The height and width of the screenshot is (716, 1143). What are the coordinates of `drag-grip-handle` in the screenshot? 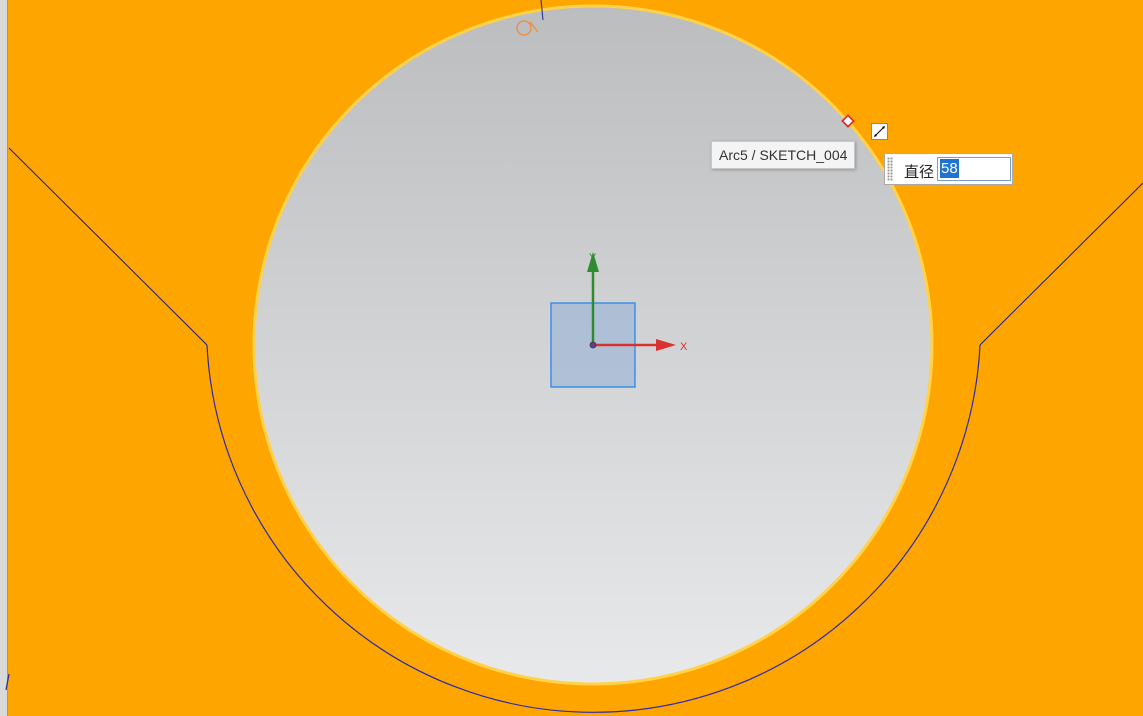 It's located at (890, 169).